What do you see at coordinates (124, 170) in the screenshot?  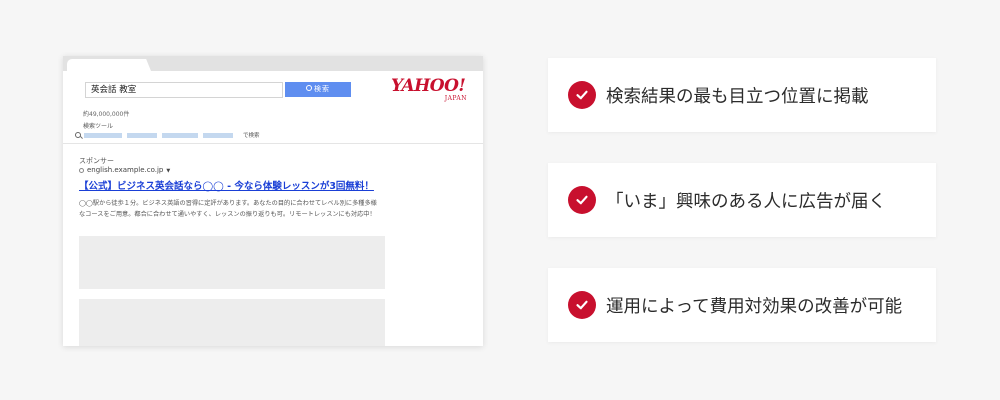 I see `ad-url: english.example.co.jp ▼` at bounding box center [124, 170].